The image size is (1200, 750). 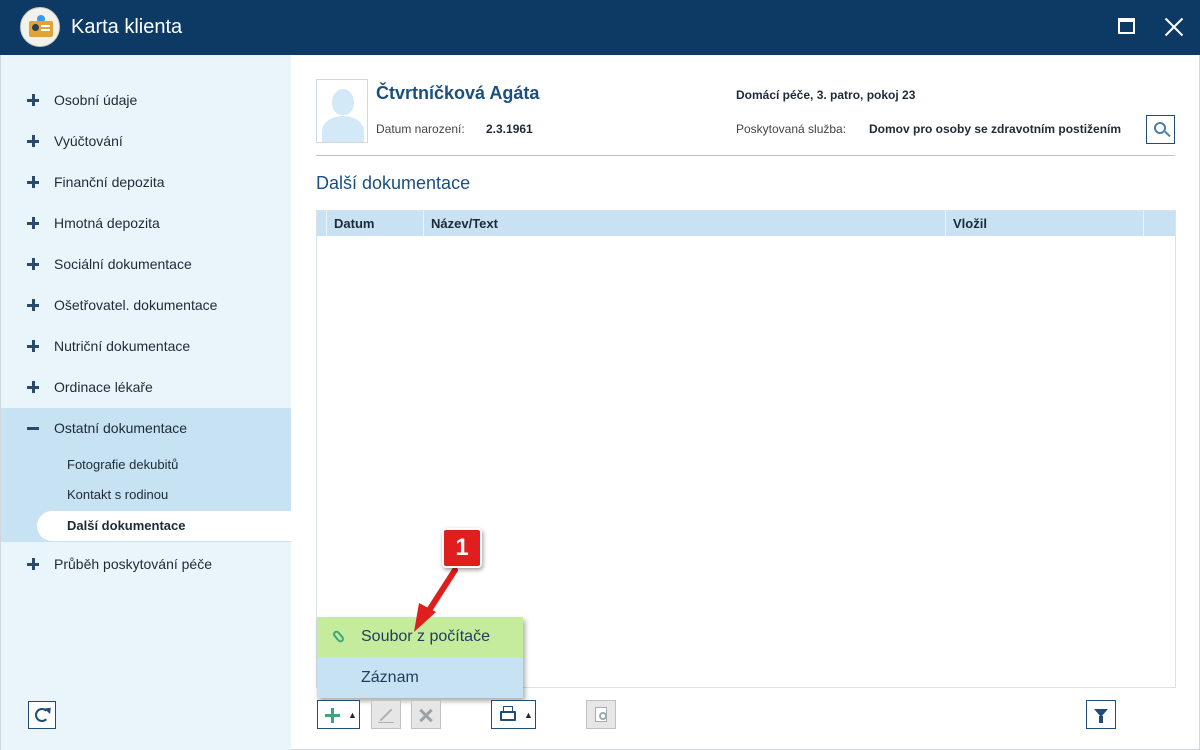 I want to click on callout-badge: 1, so click(x=462, y=548).